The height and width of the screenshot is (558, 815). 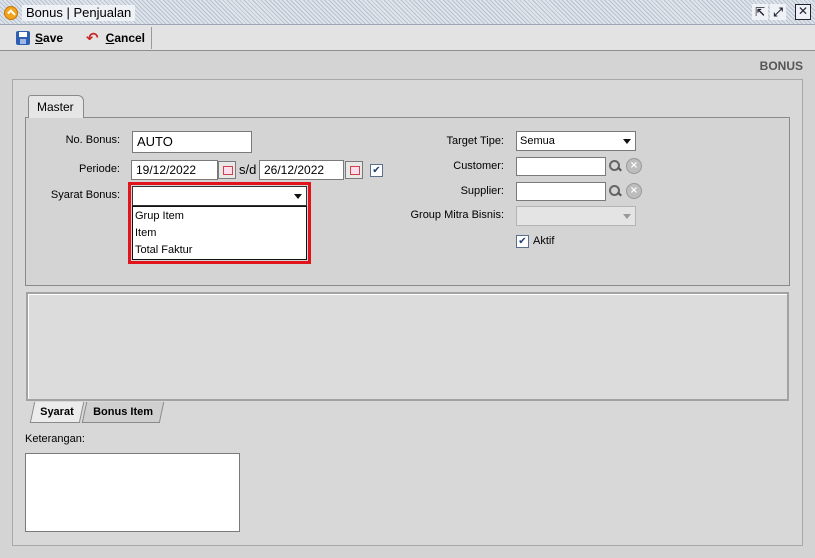 What do you see at coordinates (56, 106) in the screenshot?
I see `tab-master: Master` at bounding box center [56, 106].